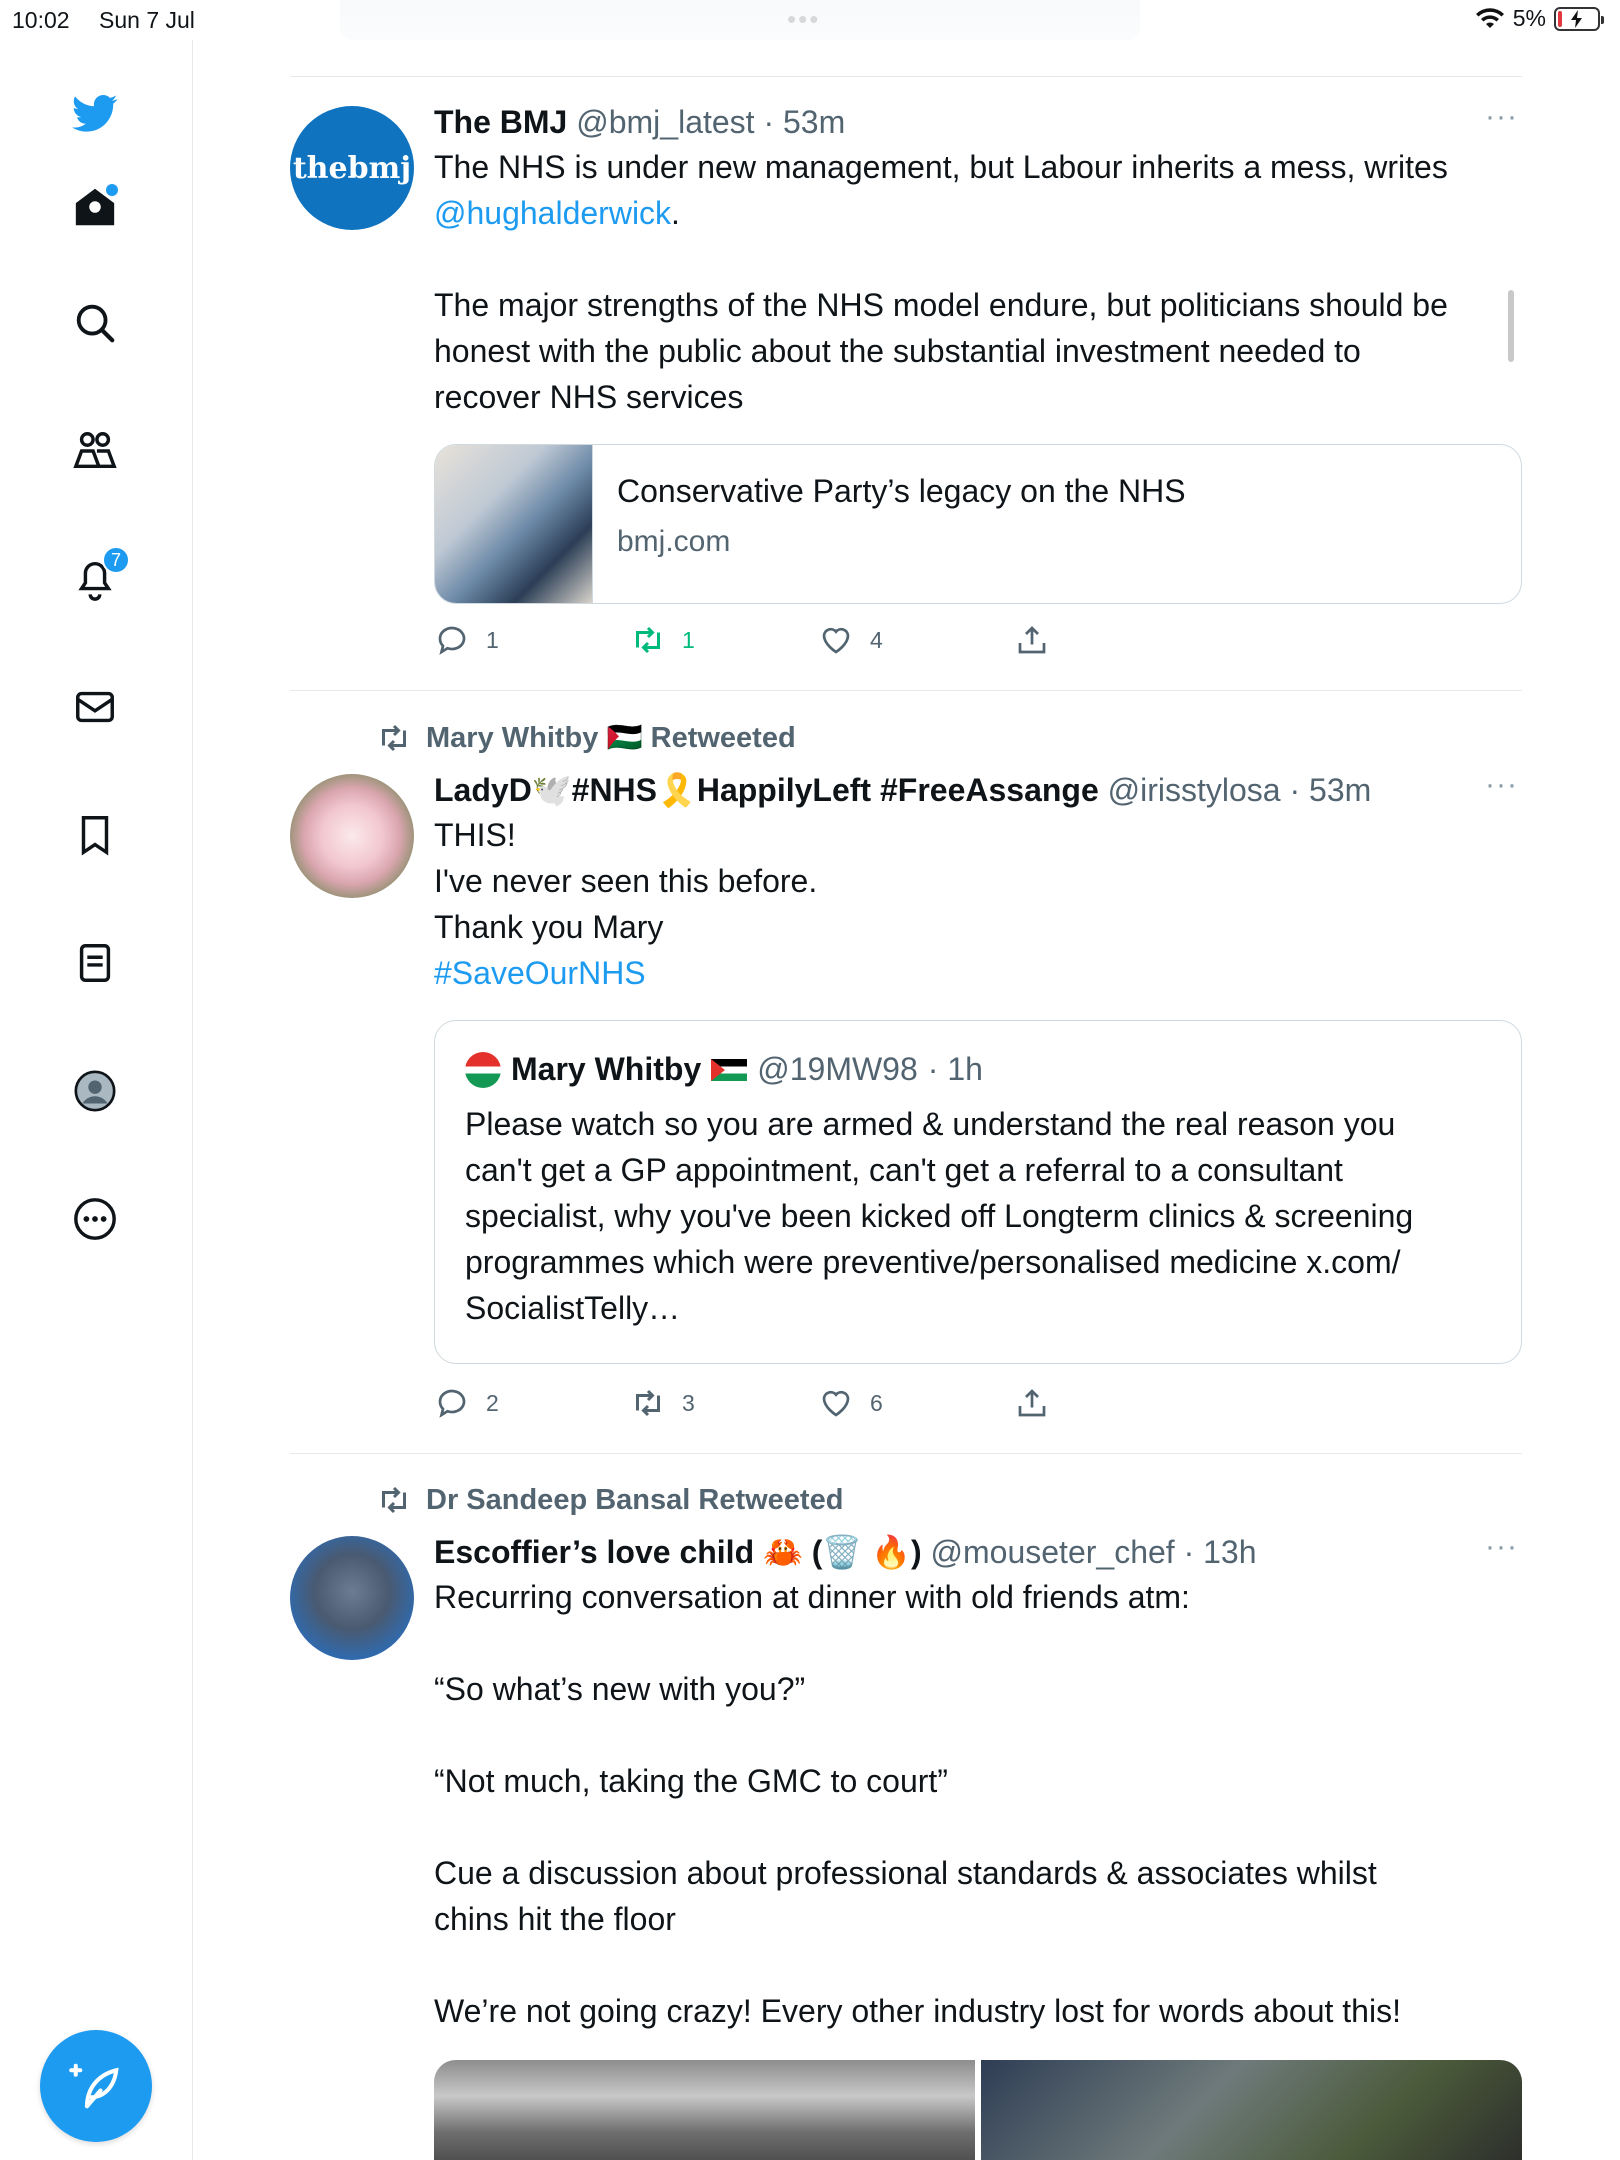  Describe the element at coordinates (500, 122) in the screenshot. I see `author-name: The BMJ` at that location.